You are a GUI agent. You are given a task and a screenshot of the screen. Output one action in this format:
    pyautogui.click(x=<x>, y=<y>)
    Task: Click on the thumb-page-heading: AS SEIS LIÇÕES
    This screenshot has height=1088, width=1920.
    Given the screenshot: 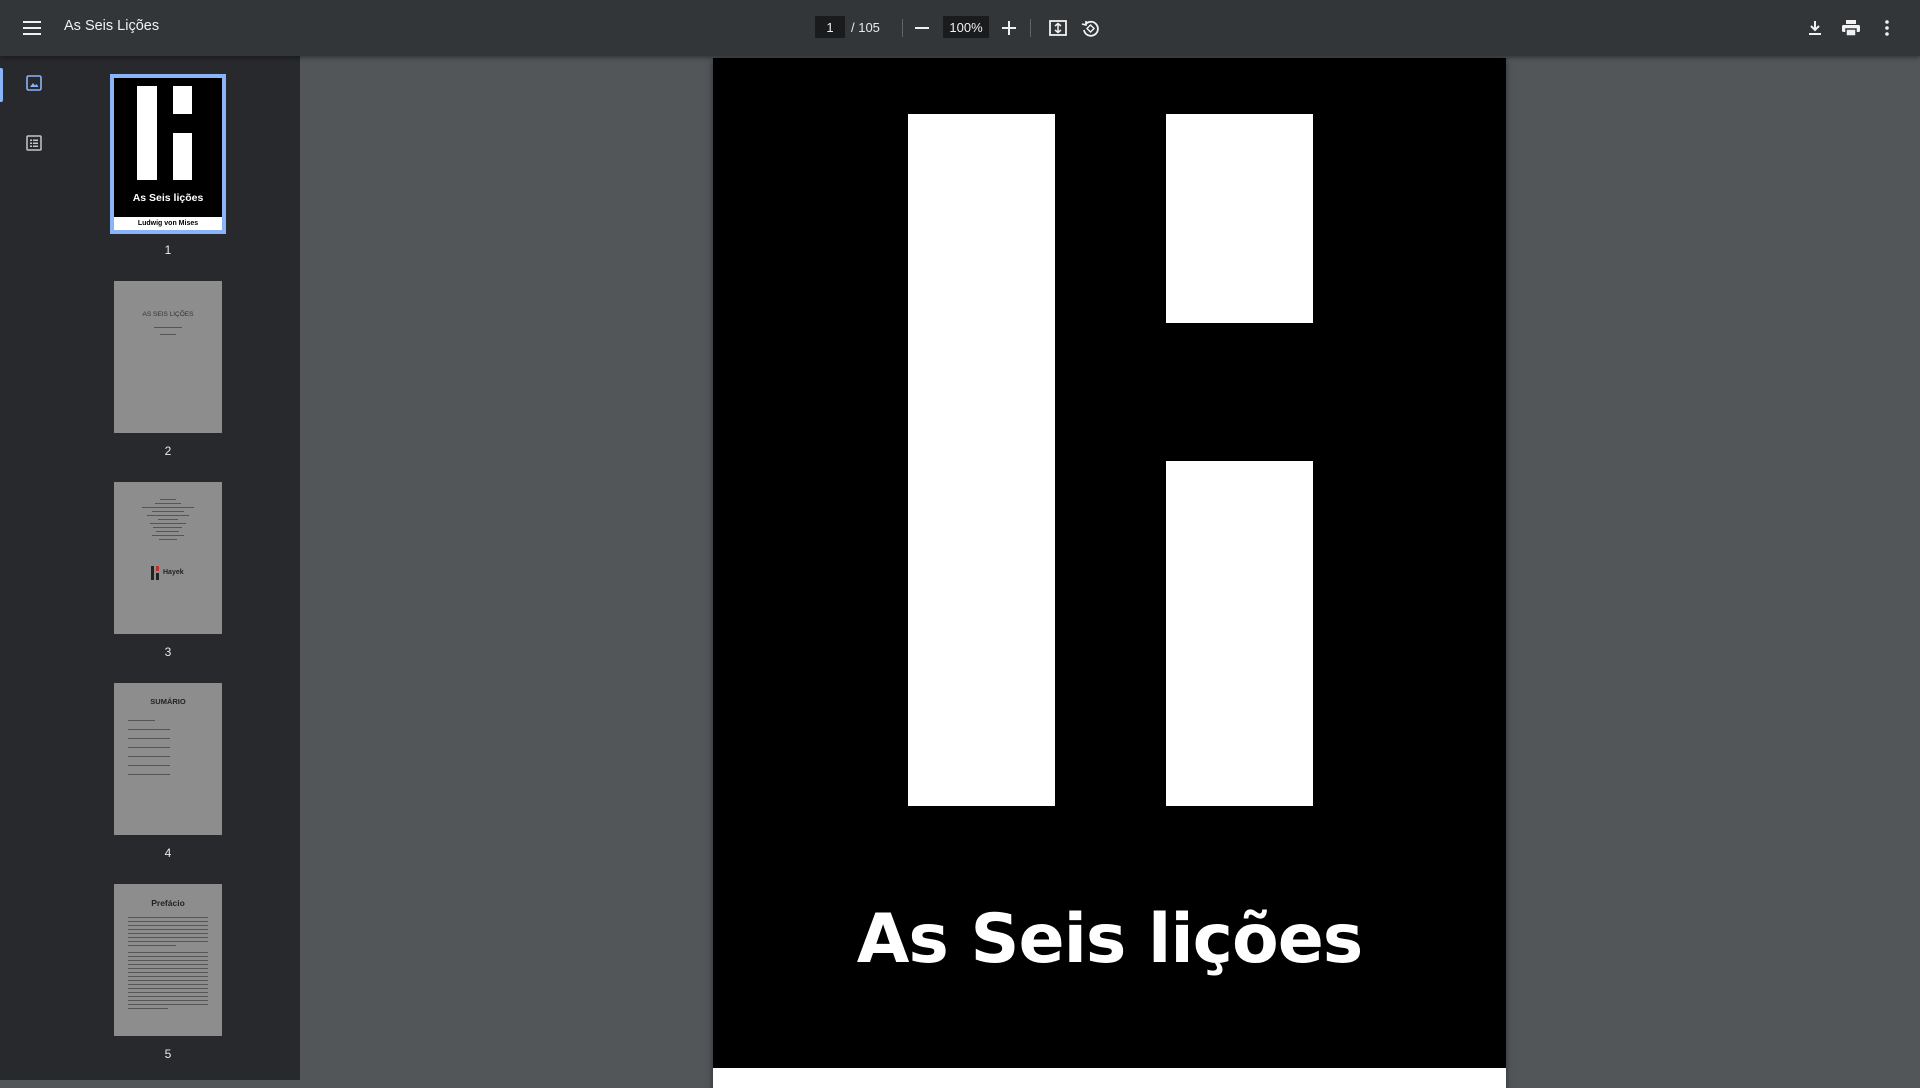 What is the action you would take?
    pyautogui.click(x=168, y=314)
    